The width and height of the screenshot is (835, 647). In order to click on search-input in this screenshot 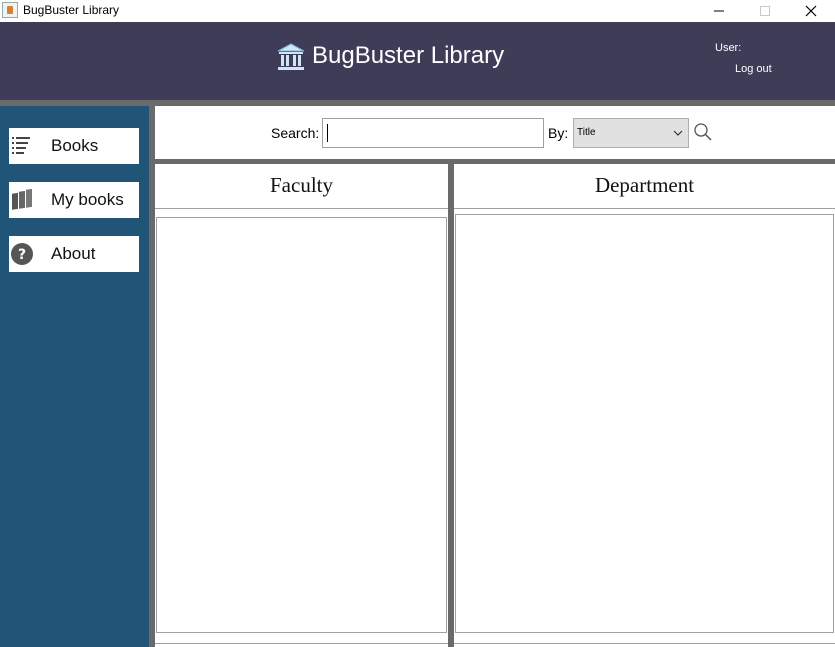, I will do `click(433, 133)`.